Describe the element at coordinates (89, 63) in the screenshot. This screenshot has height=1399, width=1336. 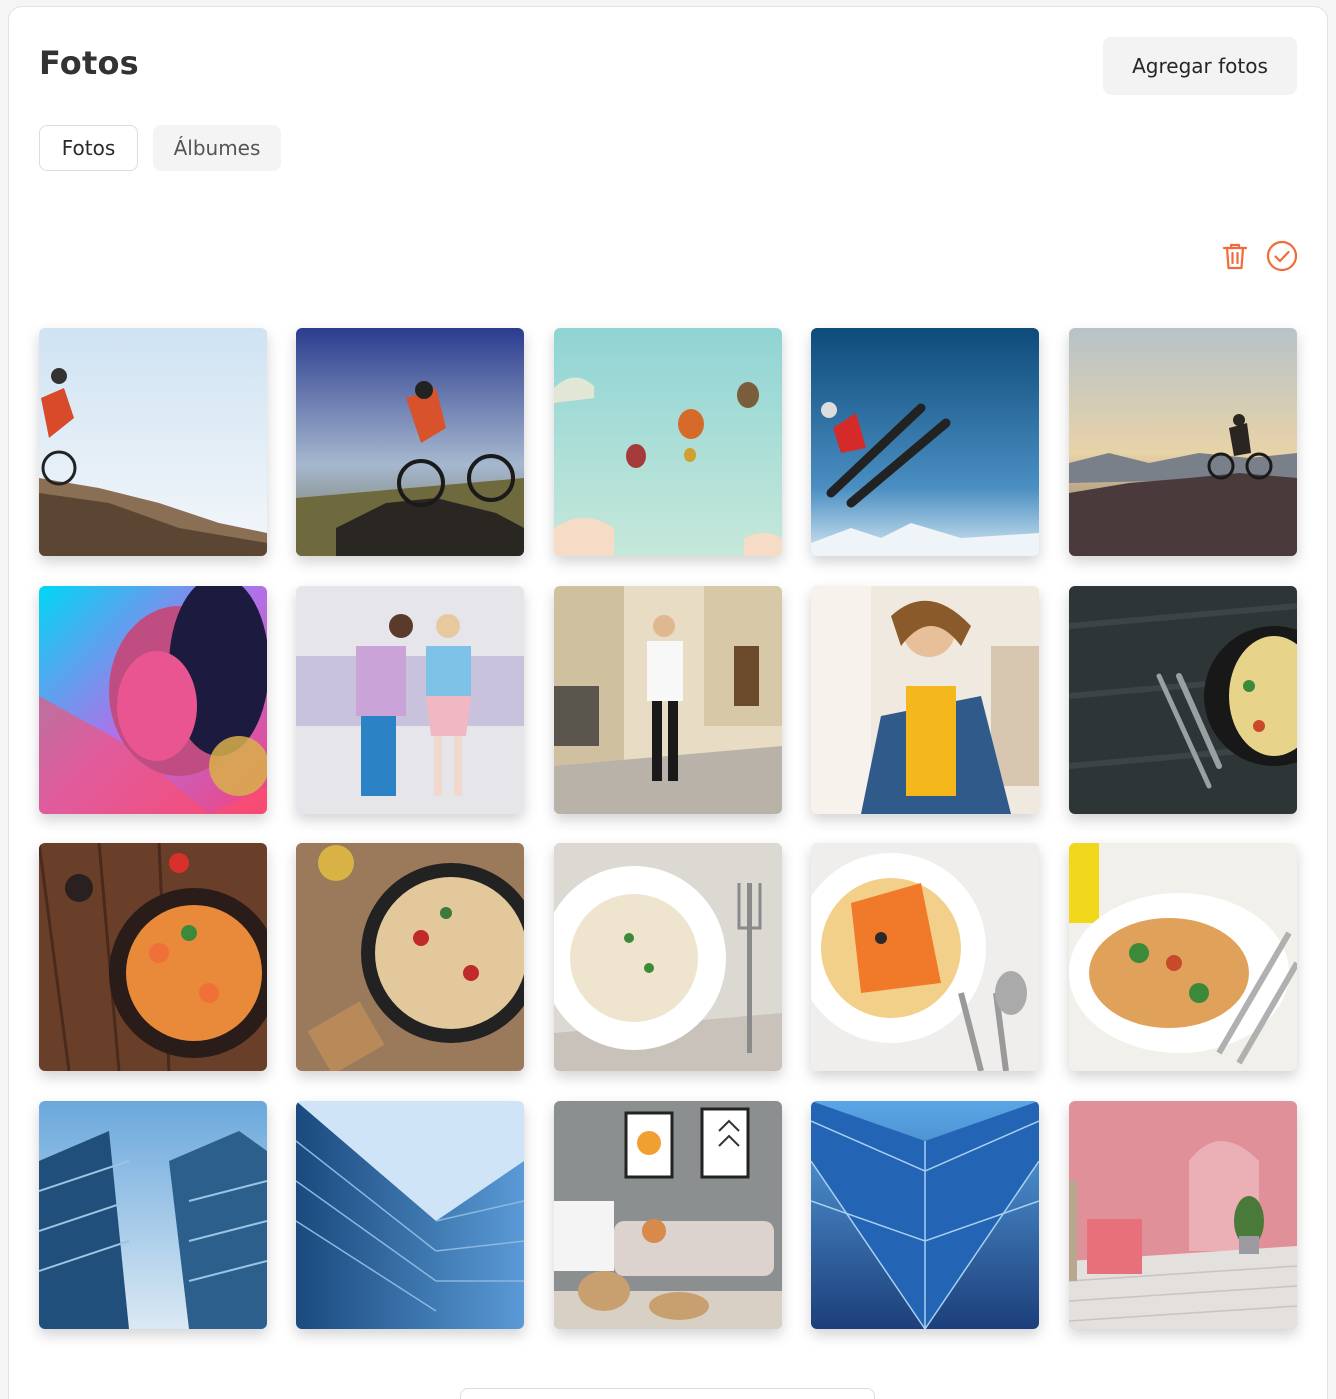
I see `page-title: Fotos` at that location.